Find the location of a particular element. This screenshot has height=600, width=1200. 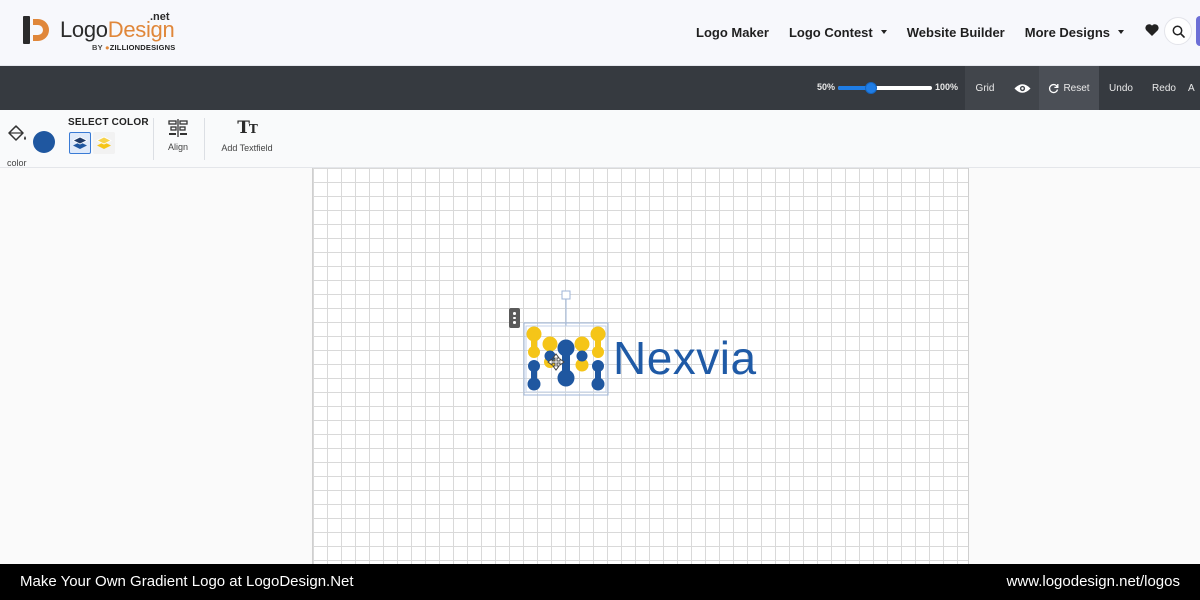

nav-website-builder: Website Builder is located at coordinates (956, 32).